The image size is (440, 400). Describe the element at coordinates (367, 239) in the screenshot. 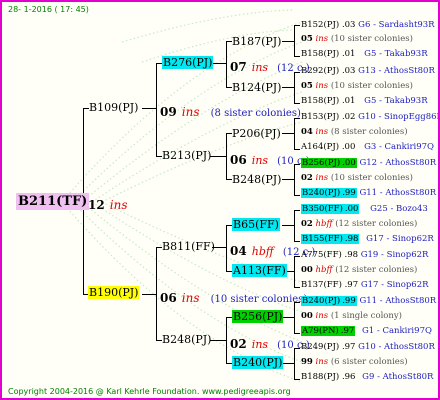

I see `g4-entry: B155(FF) .98 G17 - Sinop62R` at that location.